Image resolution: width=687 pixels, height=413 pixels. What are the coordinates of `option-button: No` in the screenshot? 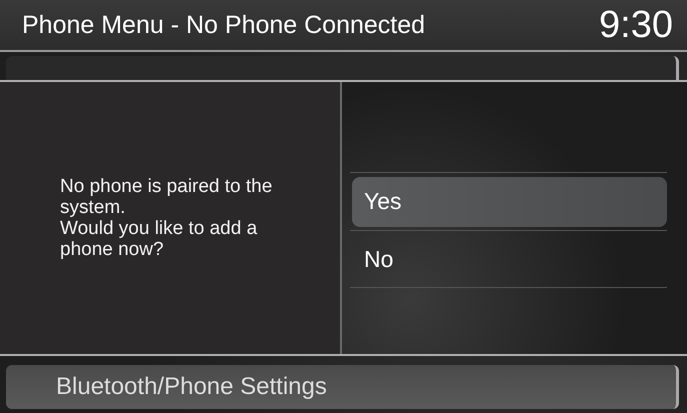 It's located at (509, 259).